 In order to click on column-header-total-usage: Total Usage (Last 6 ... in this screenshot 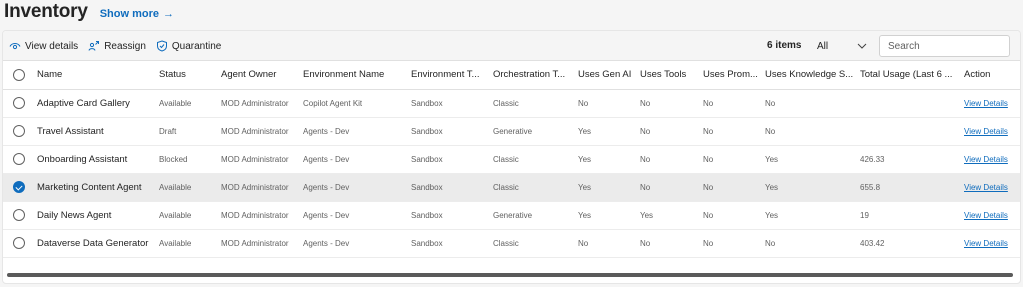, I will do `click(912, 75)`.